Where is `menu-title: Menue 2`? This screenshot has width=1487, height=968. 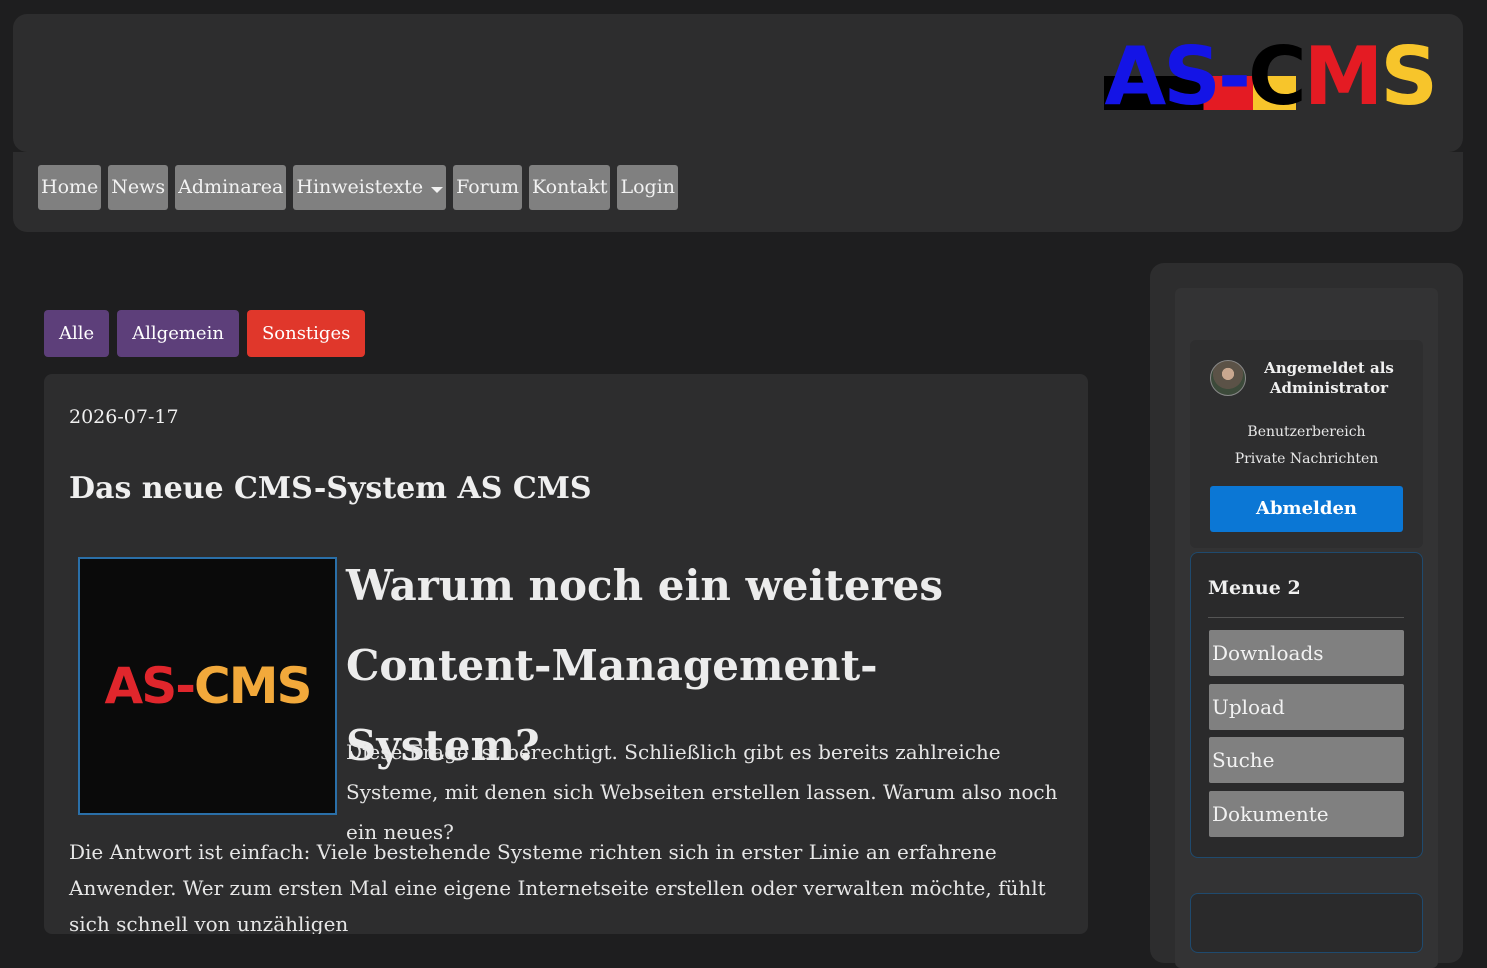 menu-title: Menue 2 is located at coordinates (1254, 588).